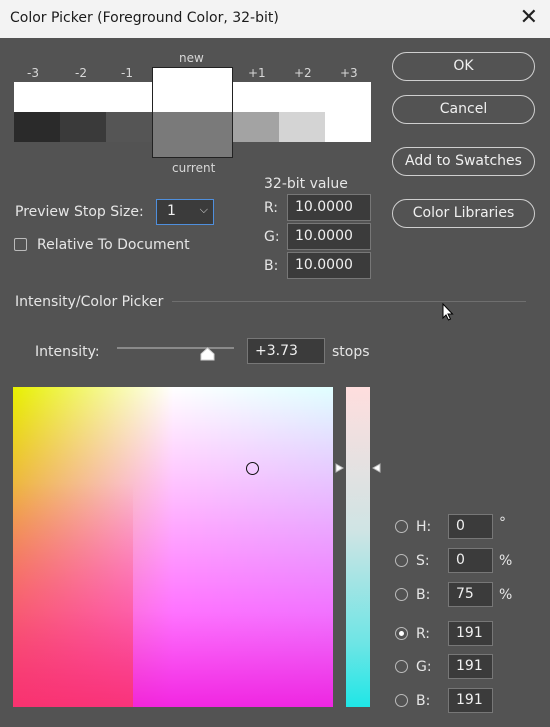 This screenshot has width=550, height=727. What do you see at coordinates (33, 73) in the screenshot?
I see `stop-label-minus3: -3` at bounding box center [33, 73].